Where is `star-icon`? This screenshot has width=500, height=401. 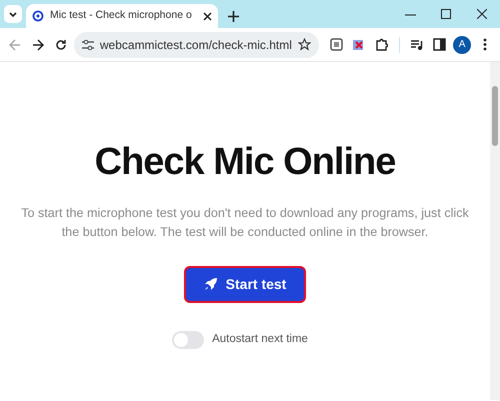 star-icon is located at coordinates (304, 44).